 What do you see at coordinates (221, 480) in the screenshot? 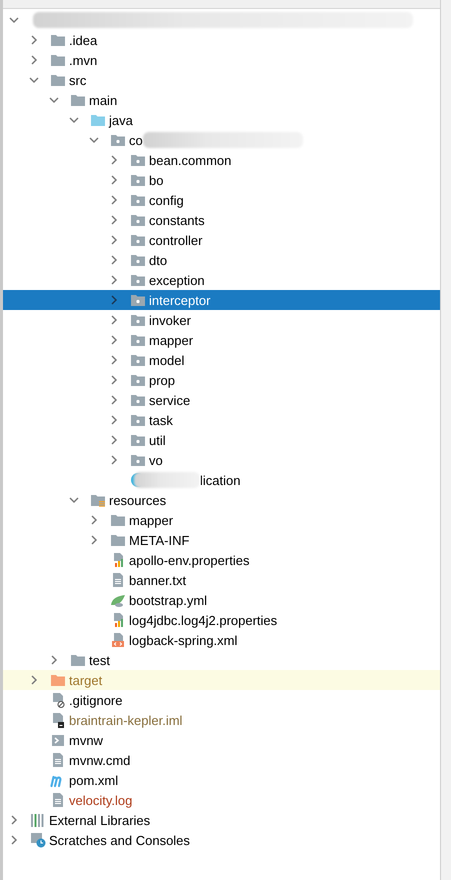
I see `tree-item: lication` at bounding box center [221, 480].